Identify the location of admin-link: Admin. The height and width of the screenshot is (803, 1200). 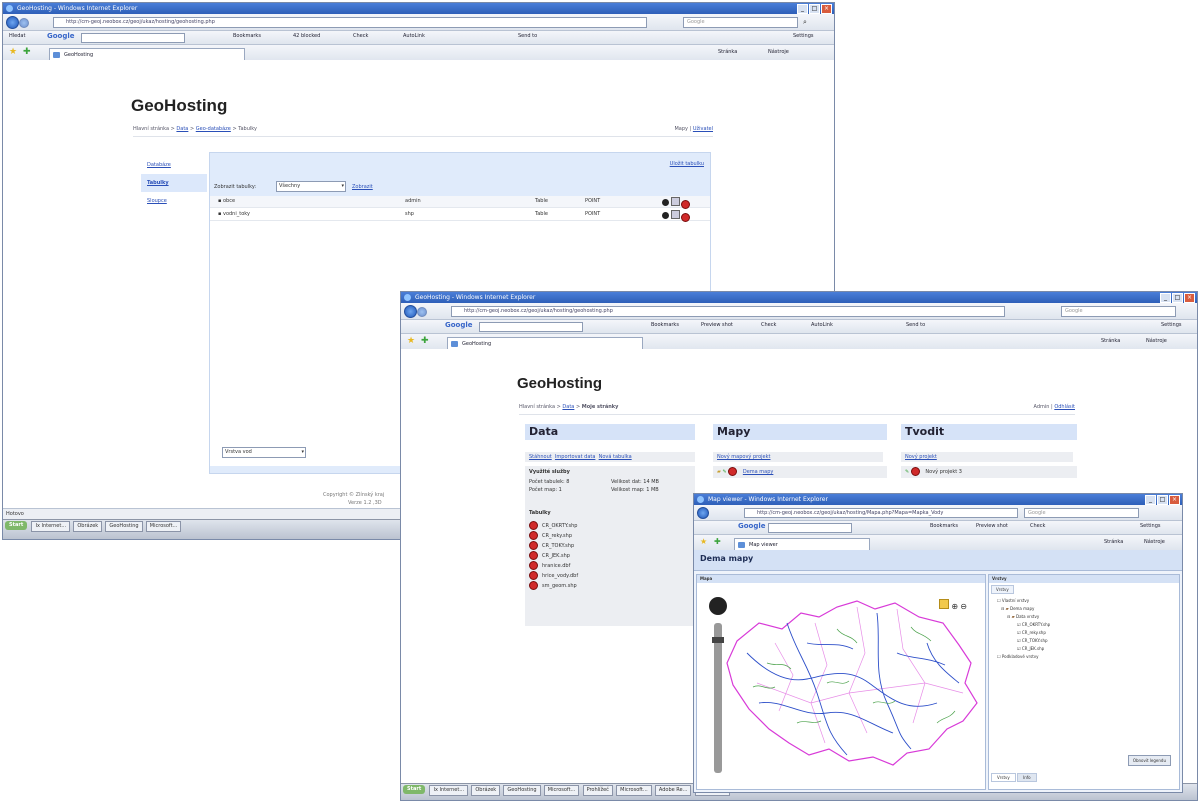
(1042, 407).